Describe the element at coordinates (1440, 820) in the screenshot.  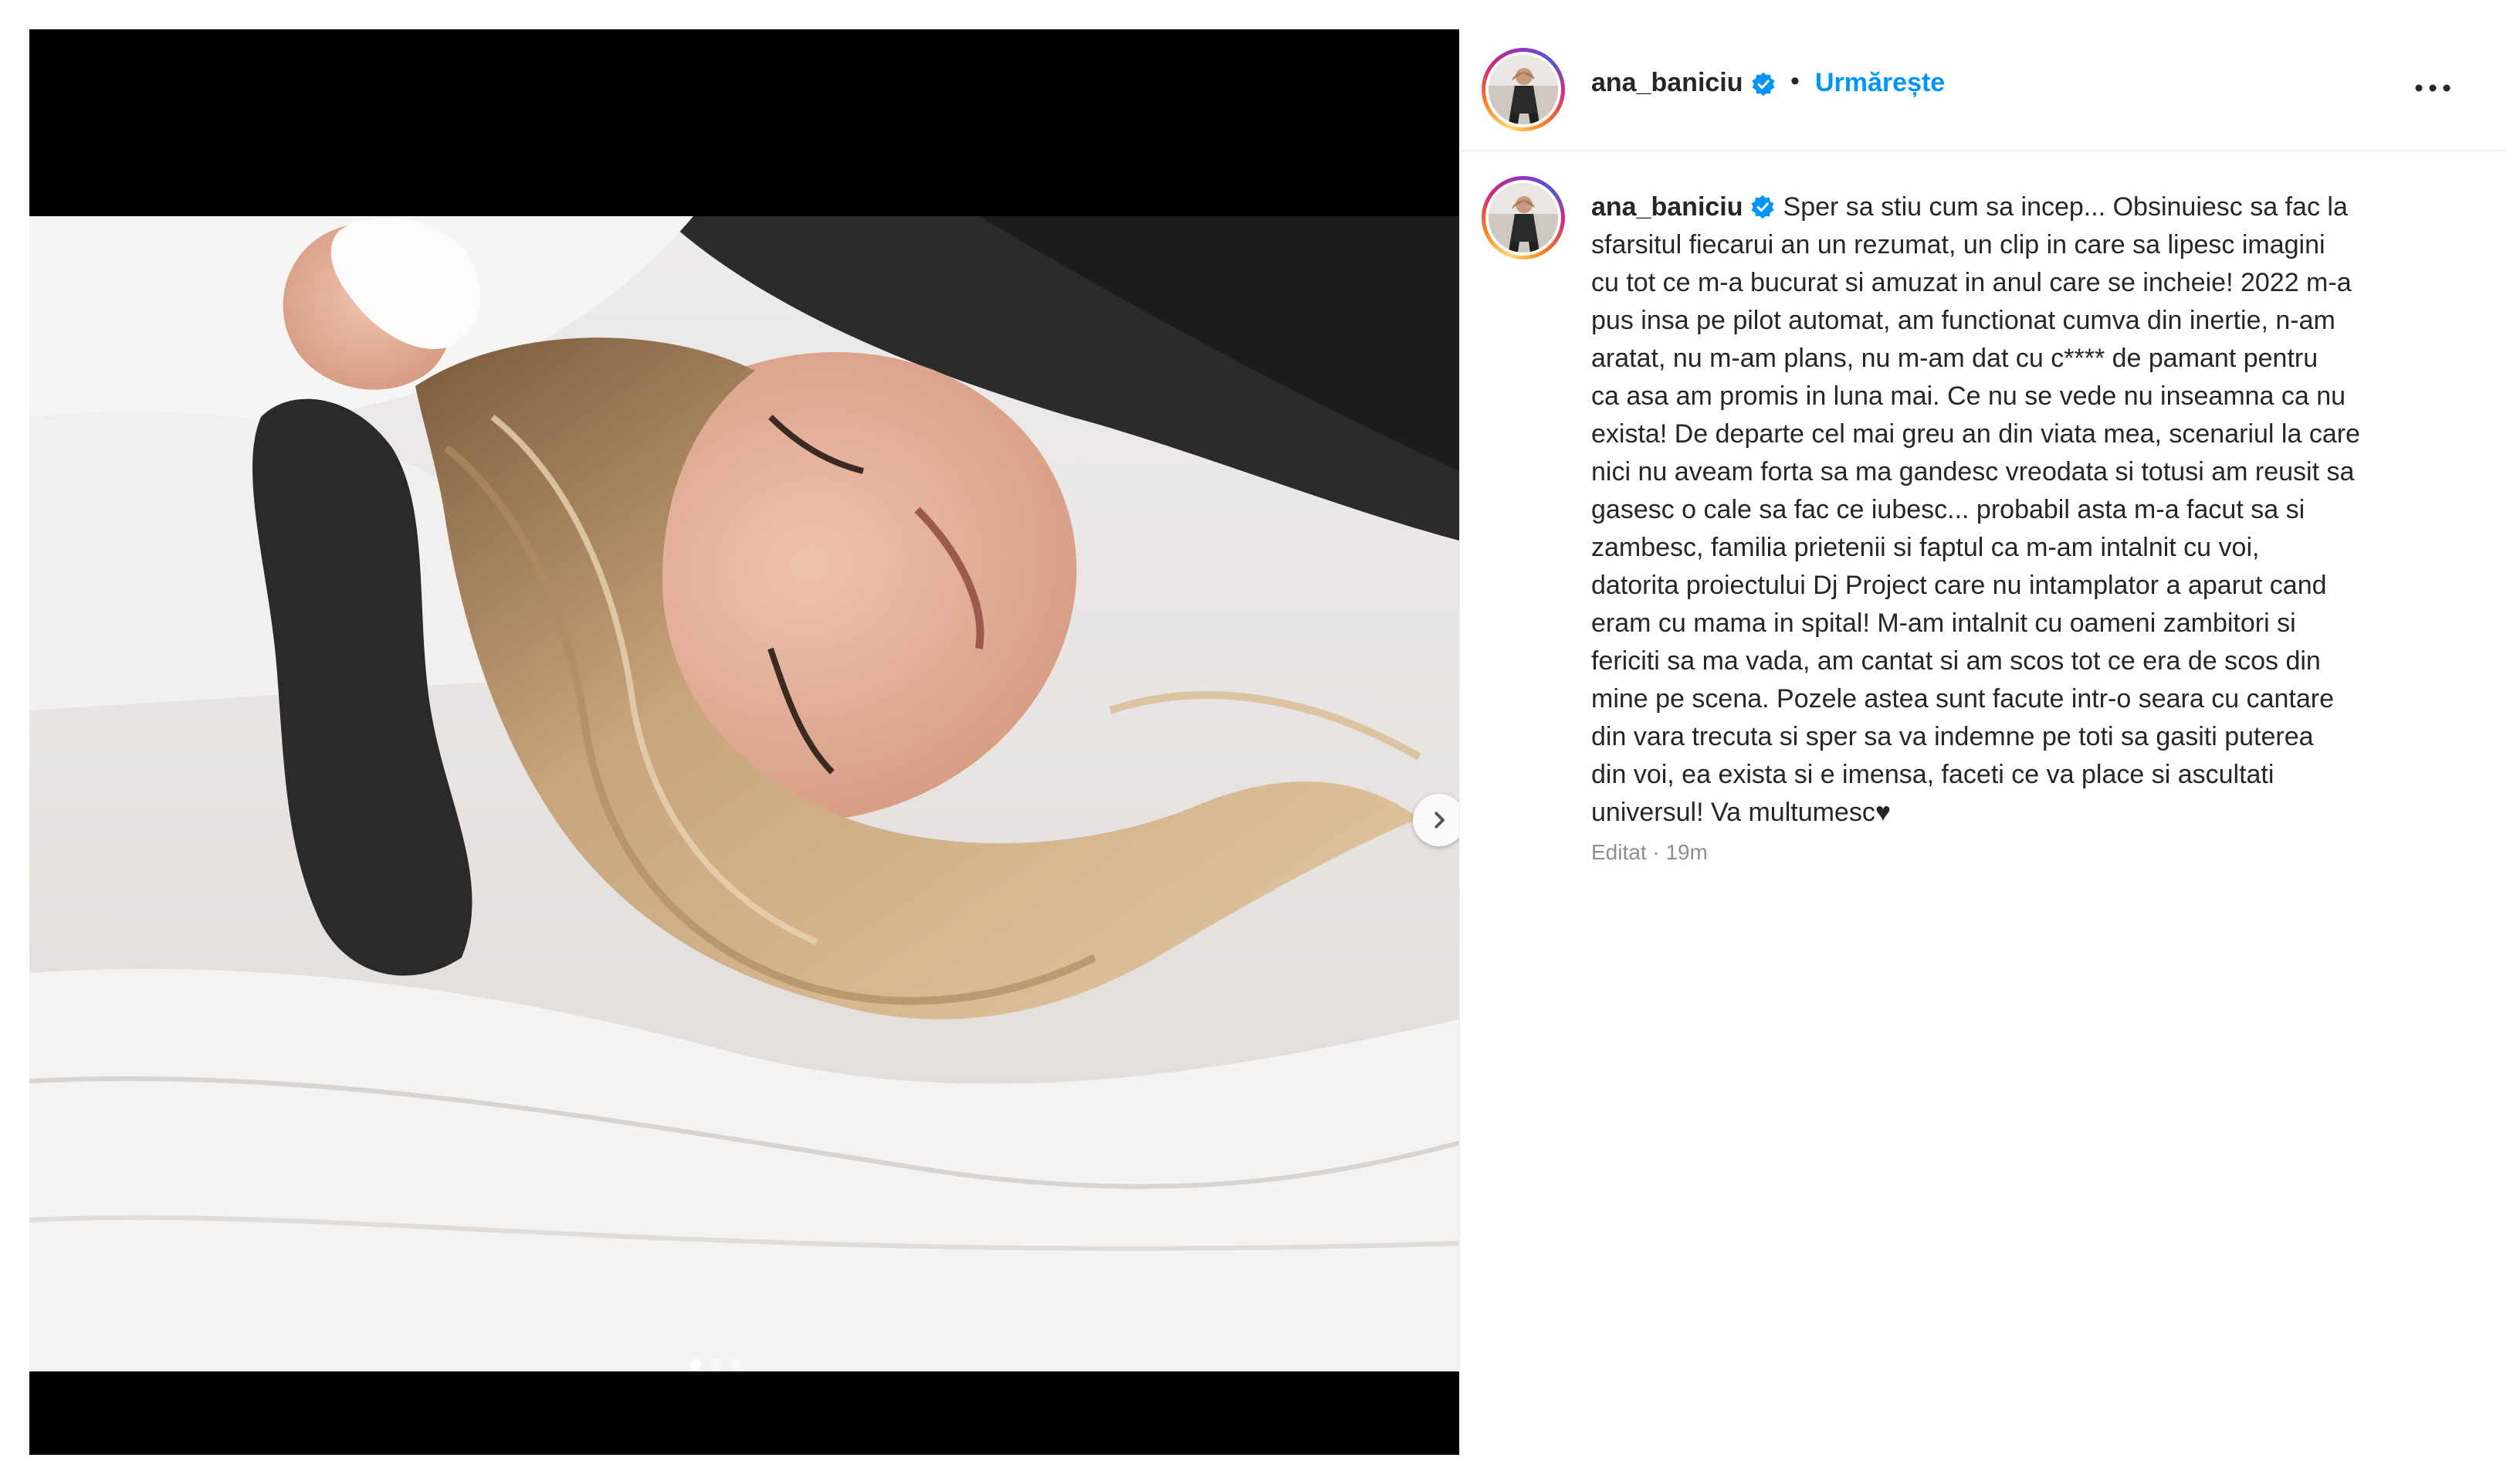
I see `chevron-right-icon` at that location.